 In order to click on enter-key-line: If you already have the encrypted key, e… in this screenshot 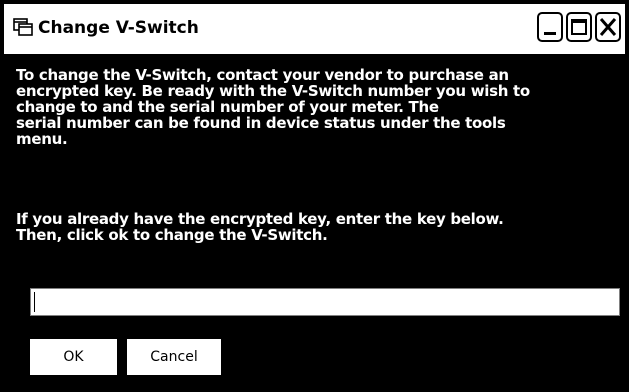, I will do `click(260, 219)`.